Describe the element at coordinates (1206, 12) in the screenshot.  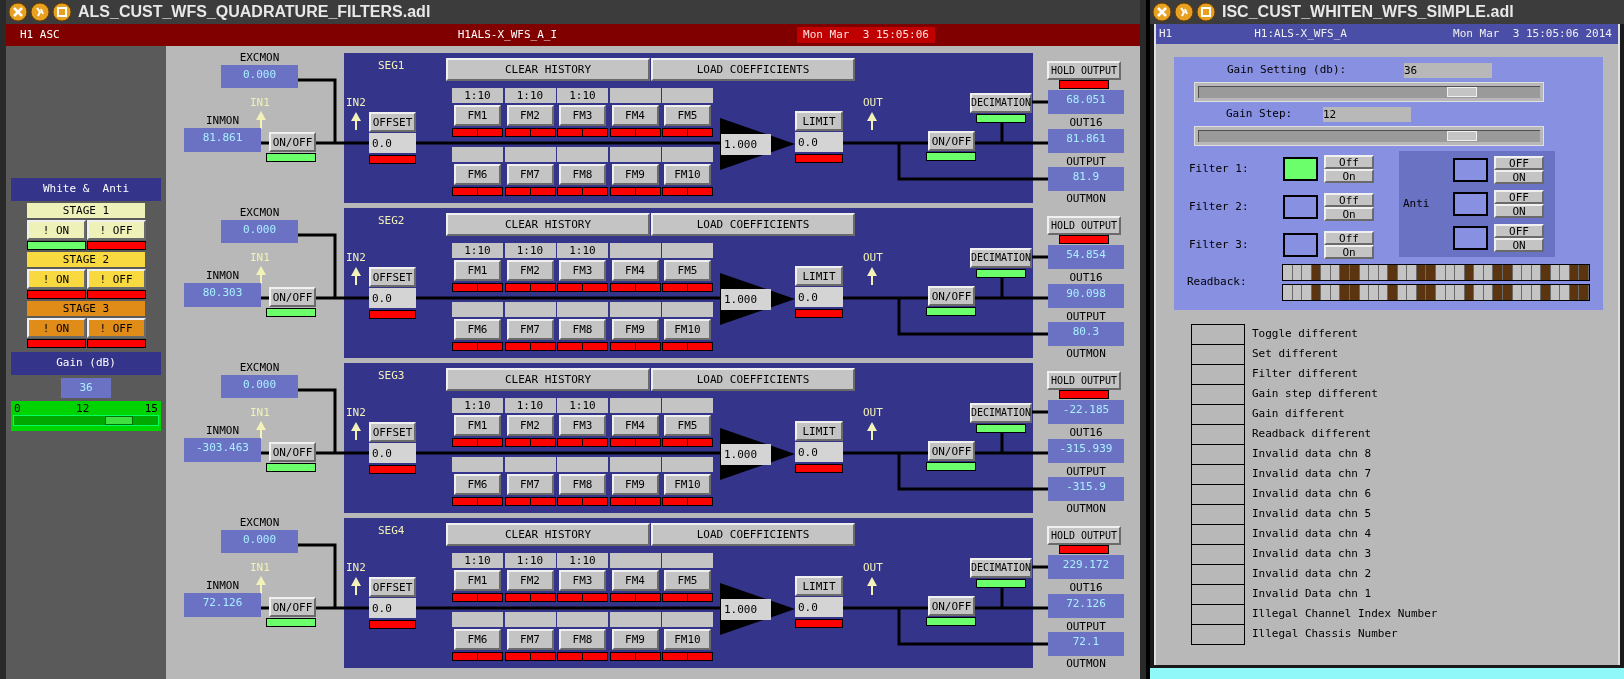
I see `maximize-icon` at that location.